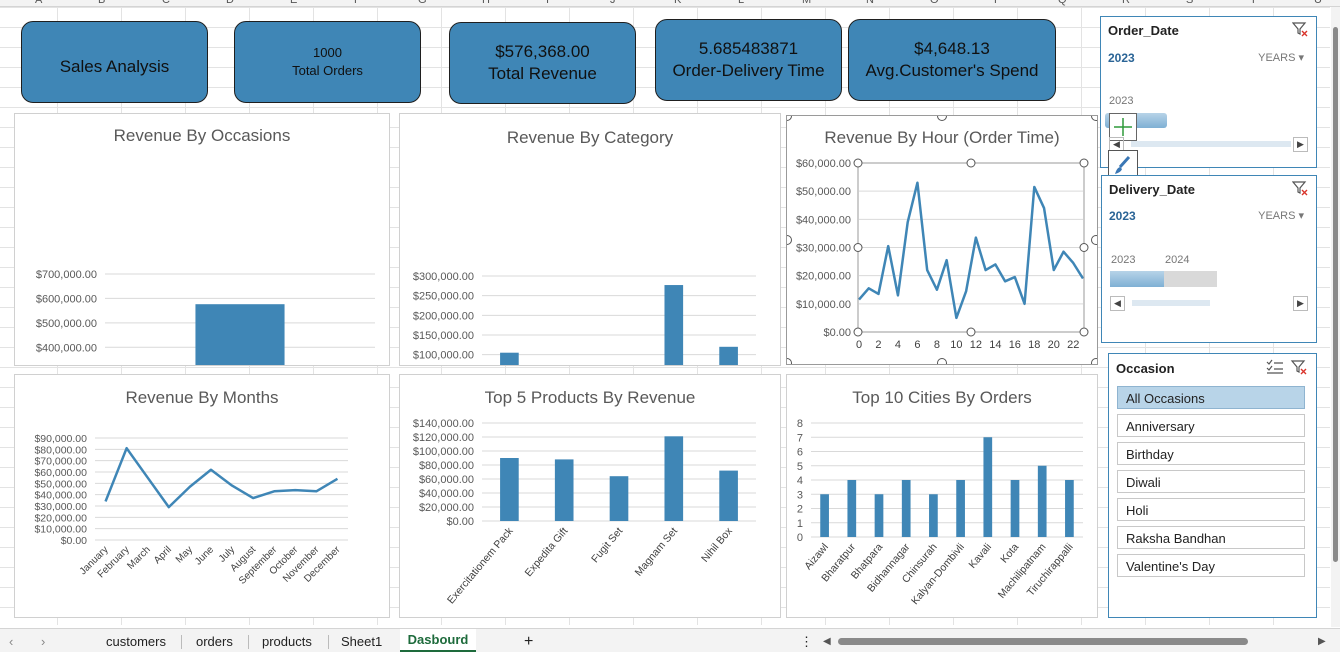  What do you see at coordinates (542, 51) in the screenshot?
I see `kpi-value: $576,368.00` at bounding box center [542, 51].